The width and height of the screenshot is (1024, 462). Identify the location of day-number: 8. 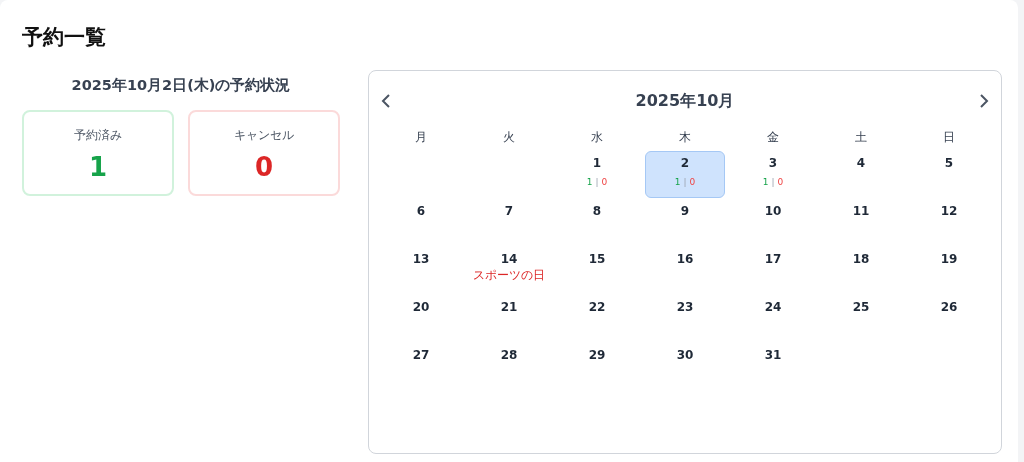
(597, 211).